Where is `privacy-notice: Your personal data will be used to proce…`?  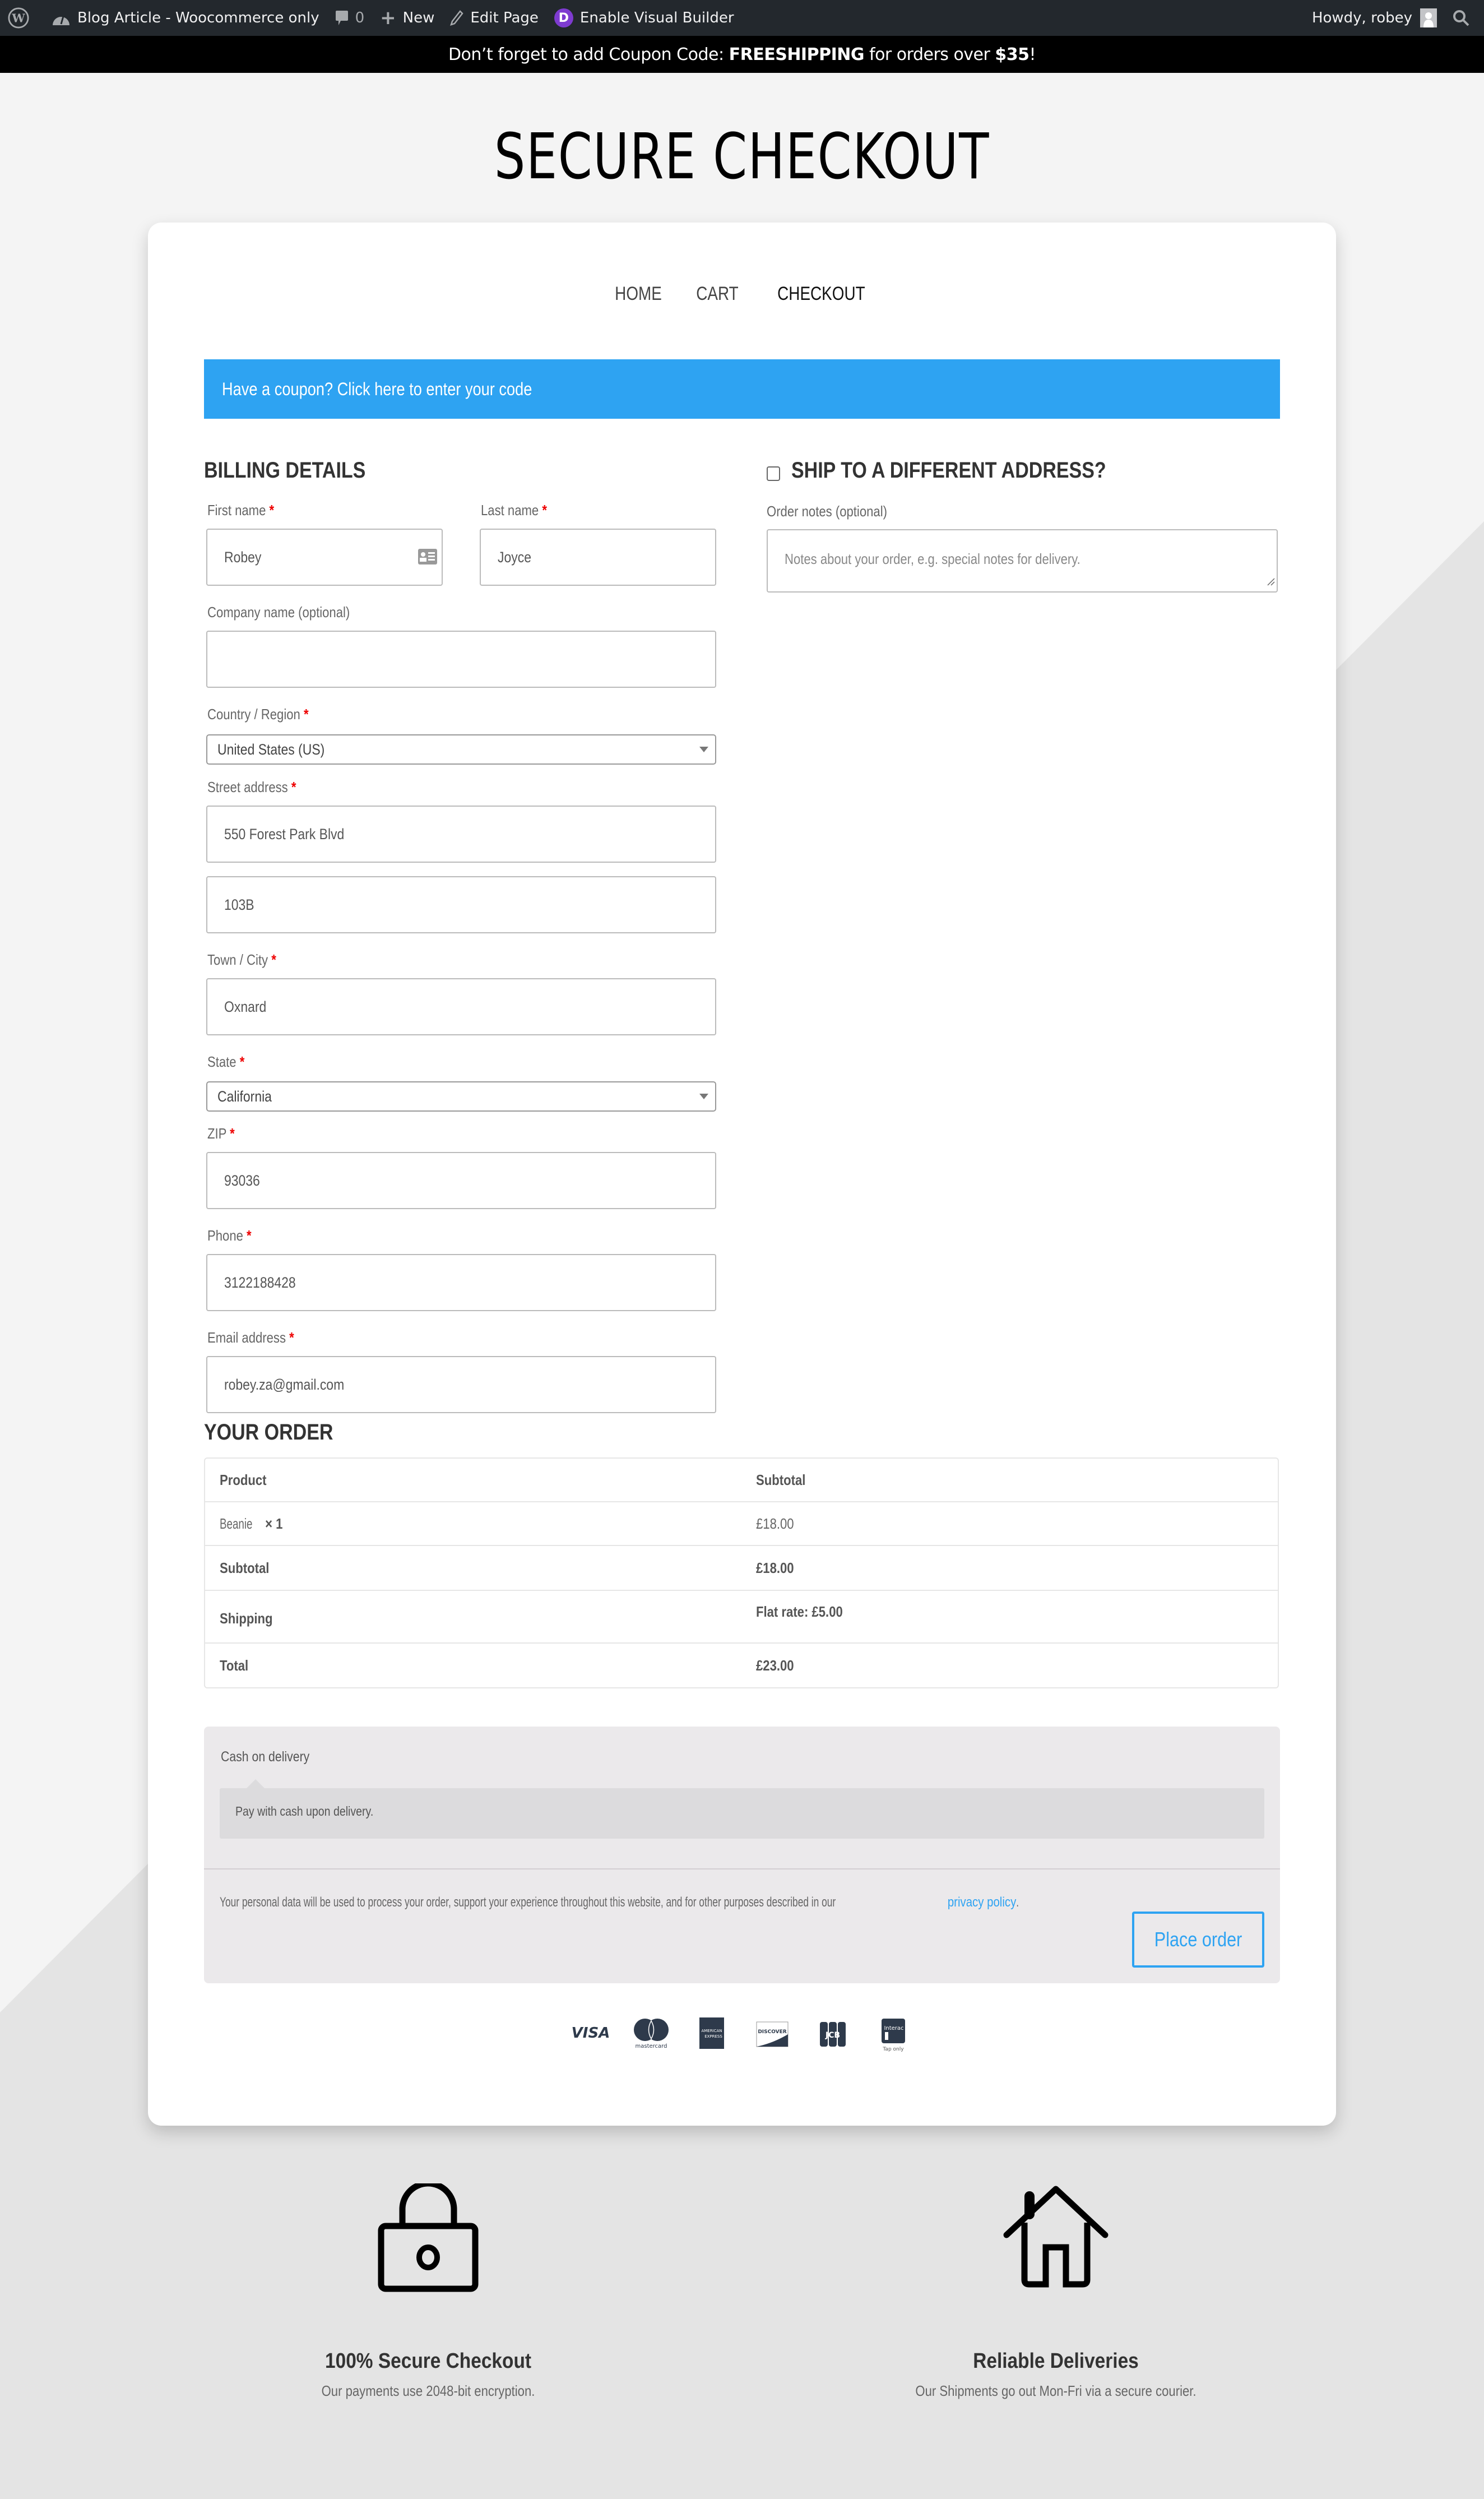
privacy-notice: Your personal data will be used to proce… is located at coordinates (619, 1902).